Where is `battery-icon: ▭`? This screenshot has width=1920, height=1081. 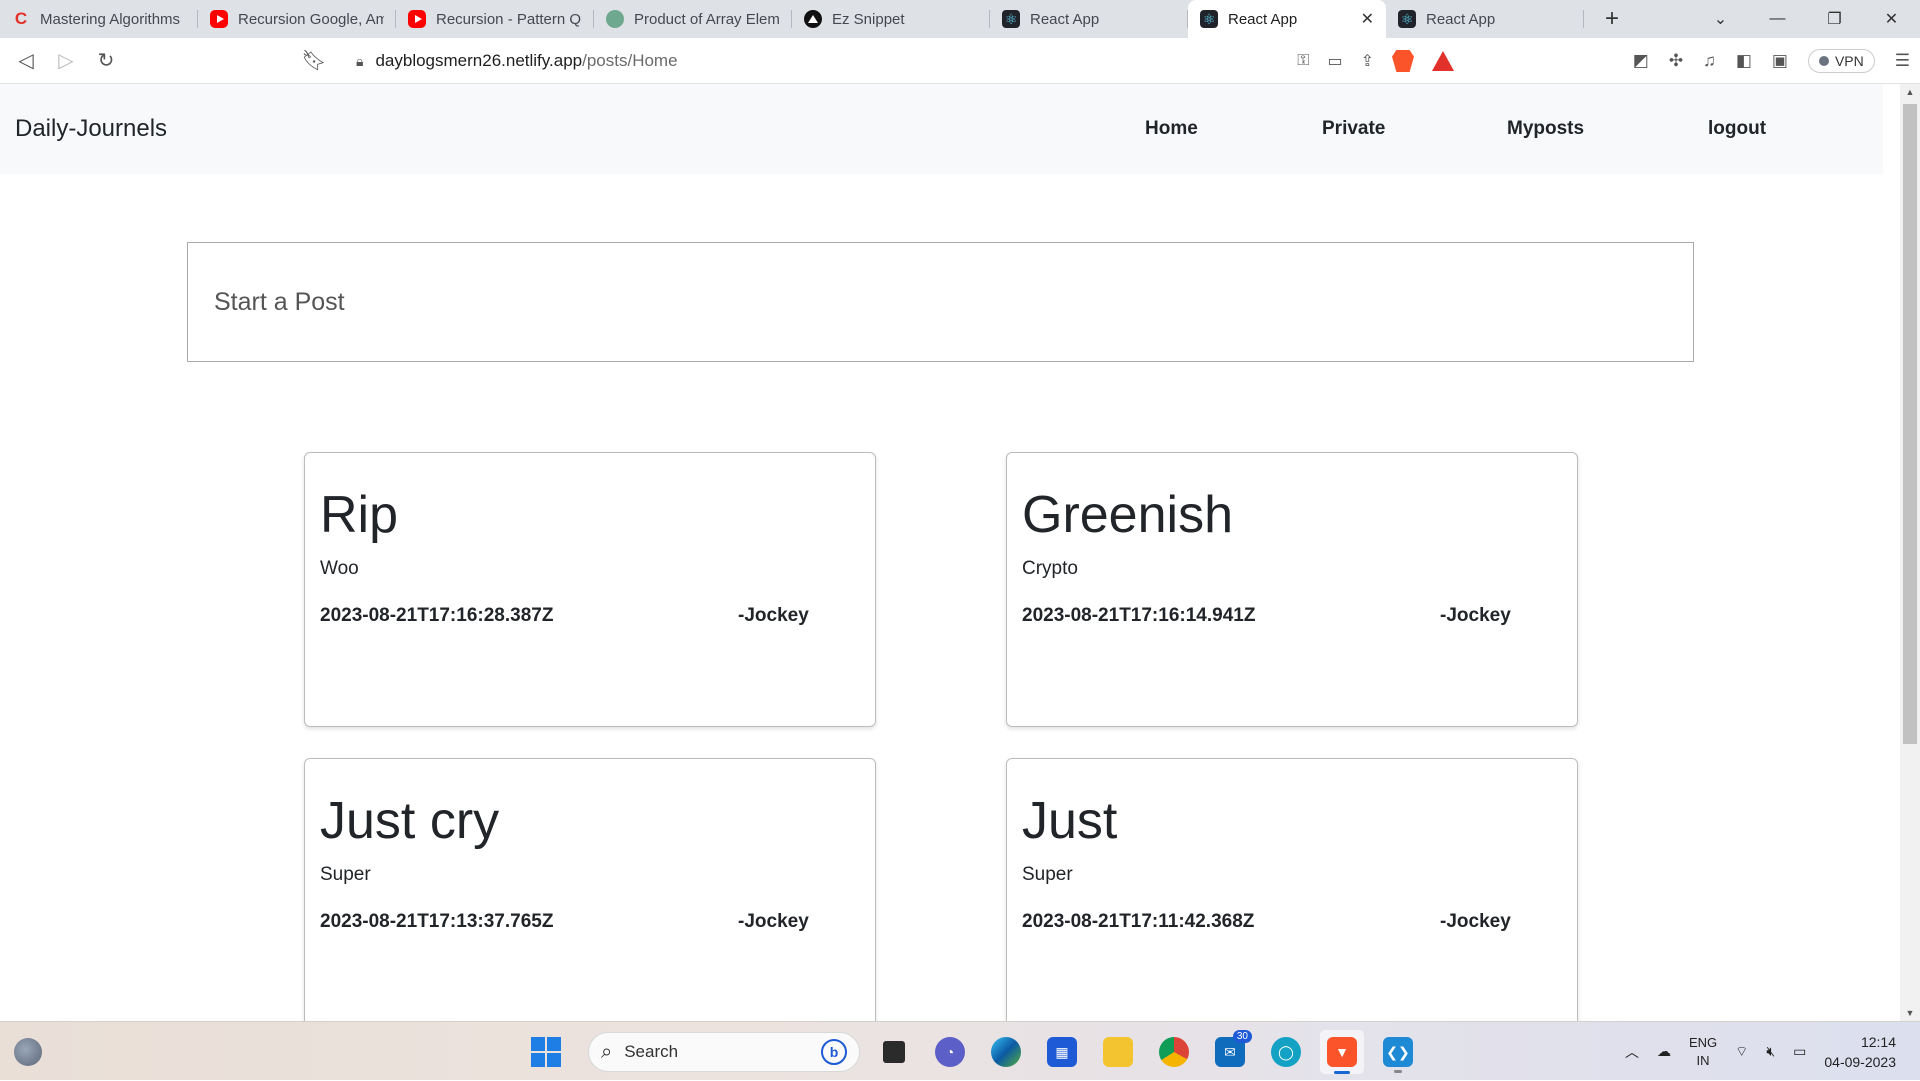
battery-icon: ▭ is located at coordinates (1799, 1051).